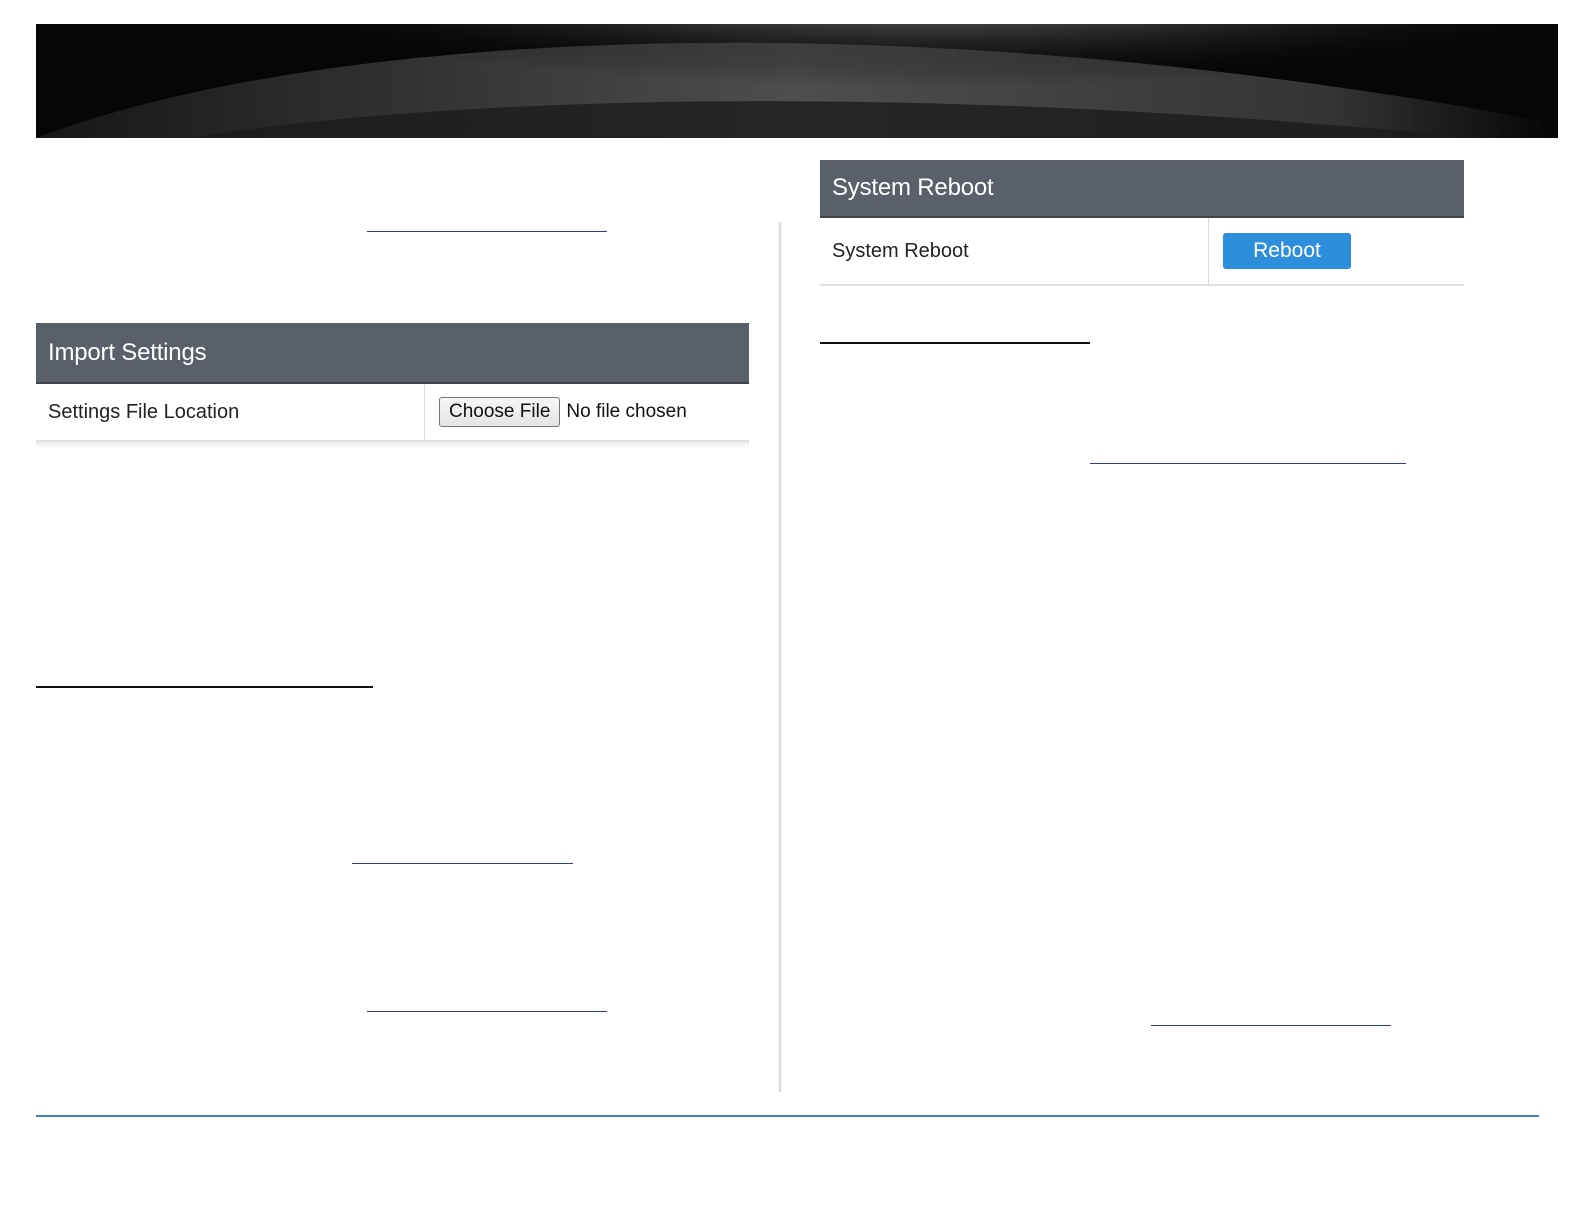 This screenshot has width=1584, height=1224. Describe the element at coordinates (780, 657) in the screenshot. I see `column-divider` at that location.